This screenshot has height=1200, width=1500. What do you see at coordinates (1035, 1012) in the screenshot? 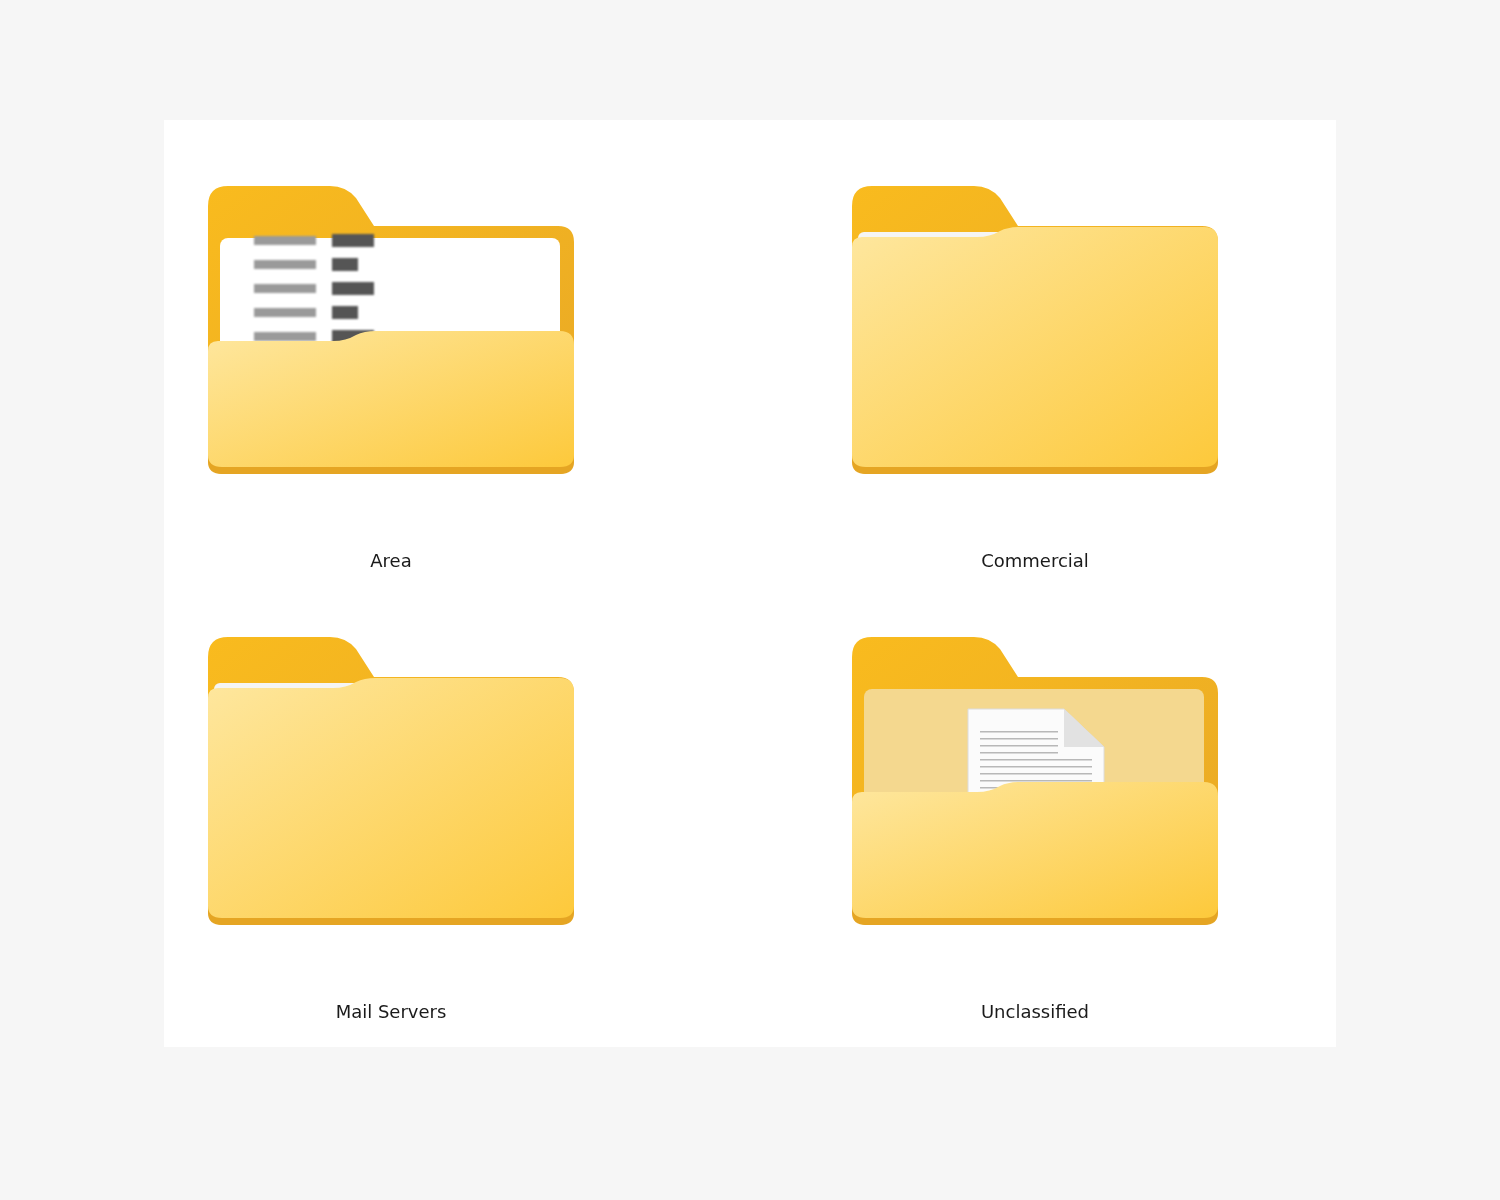
I see `folder-name: Unclassified` at bounding box center [1035, 1012].